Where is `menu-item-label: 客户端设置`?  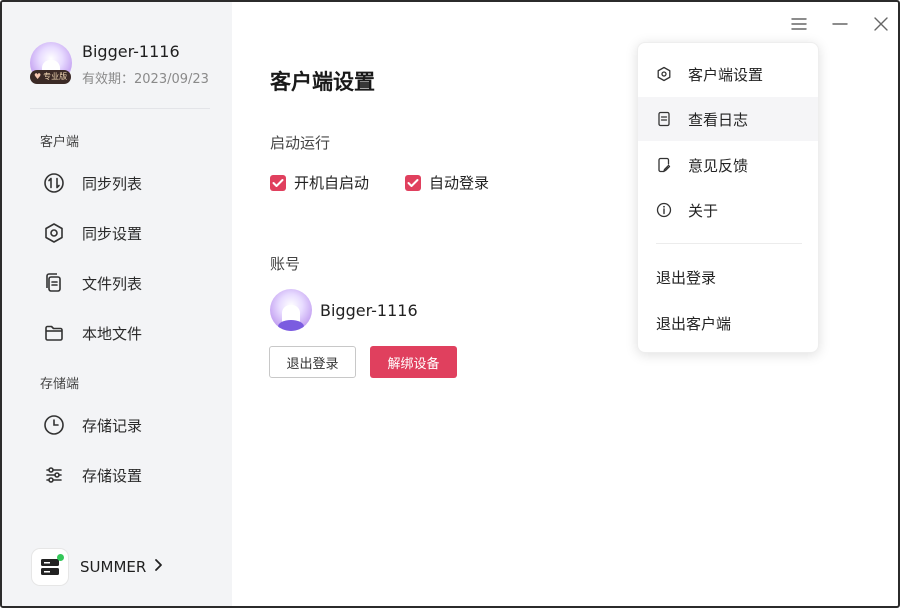
menu-item-label: 客户端设置 is located at coordinates (726, 74).